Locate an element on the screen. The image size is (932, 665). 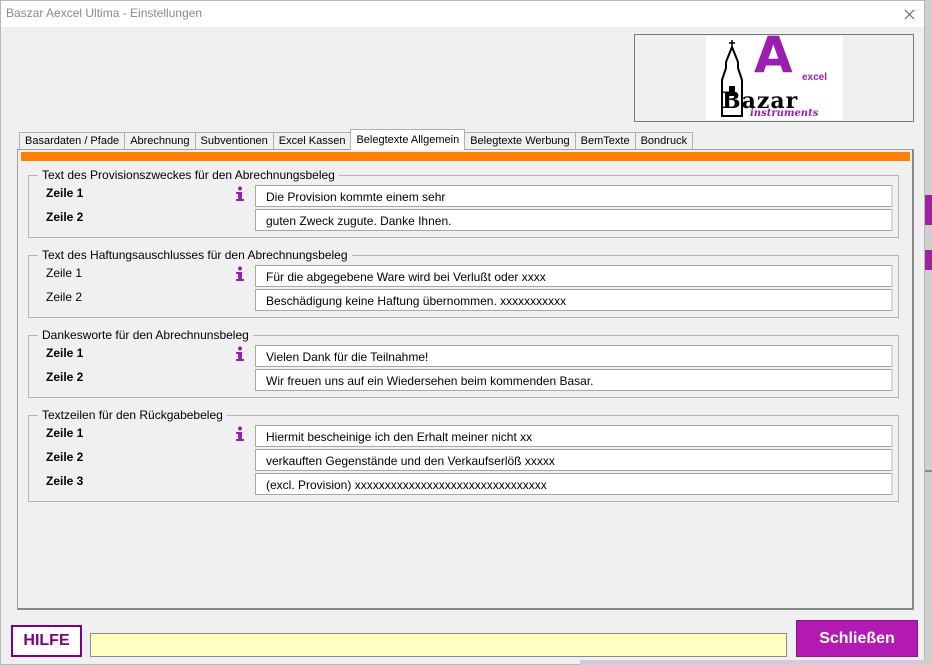
accent-bar is located at coordinates (465, 156).